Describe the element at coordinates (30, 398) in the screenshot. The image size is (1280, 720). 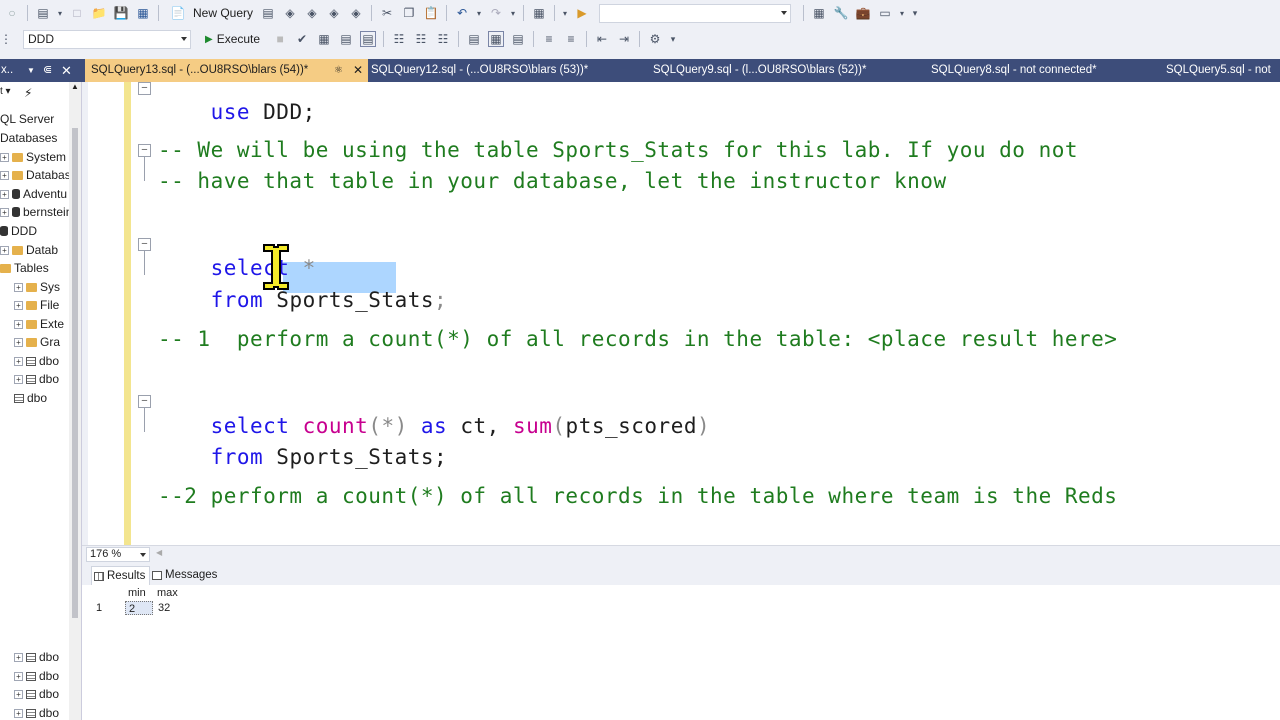
I see `tree-node: dbo` at that location.